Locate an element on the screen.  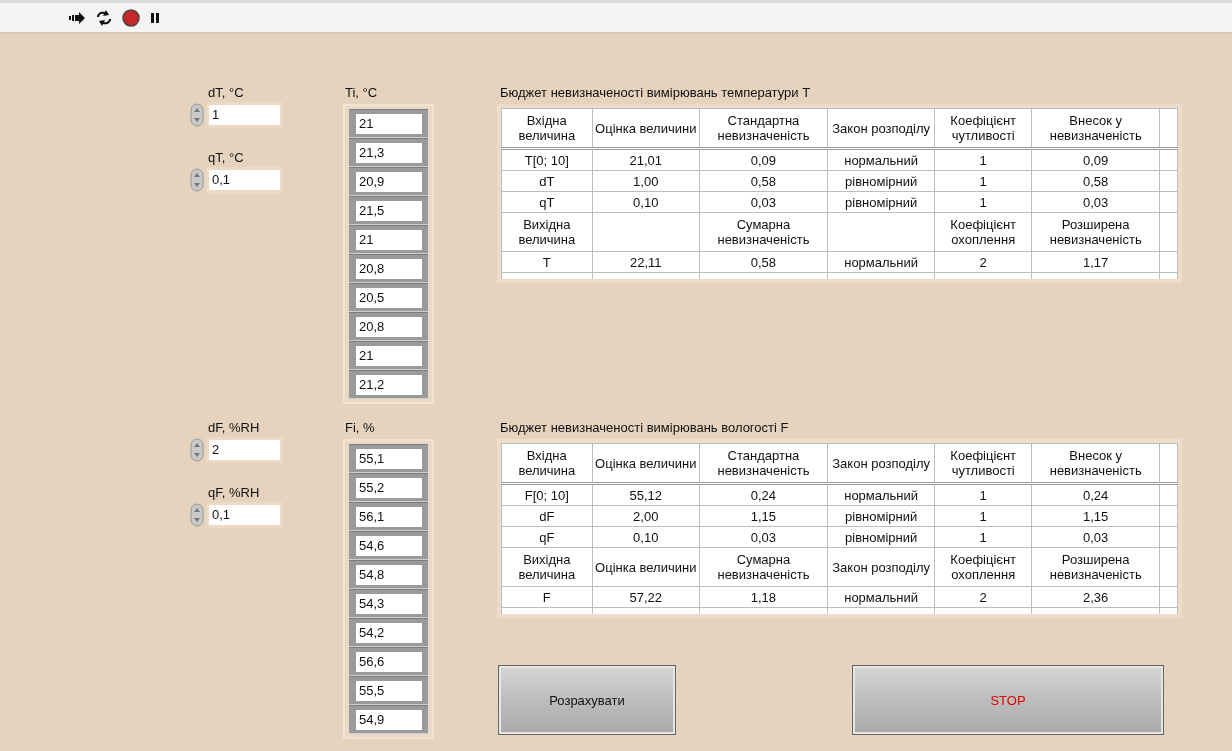
table-cell: T[0; 10] is located at coordinates (546, 160).